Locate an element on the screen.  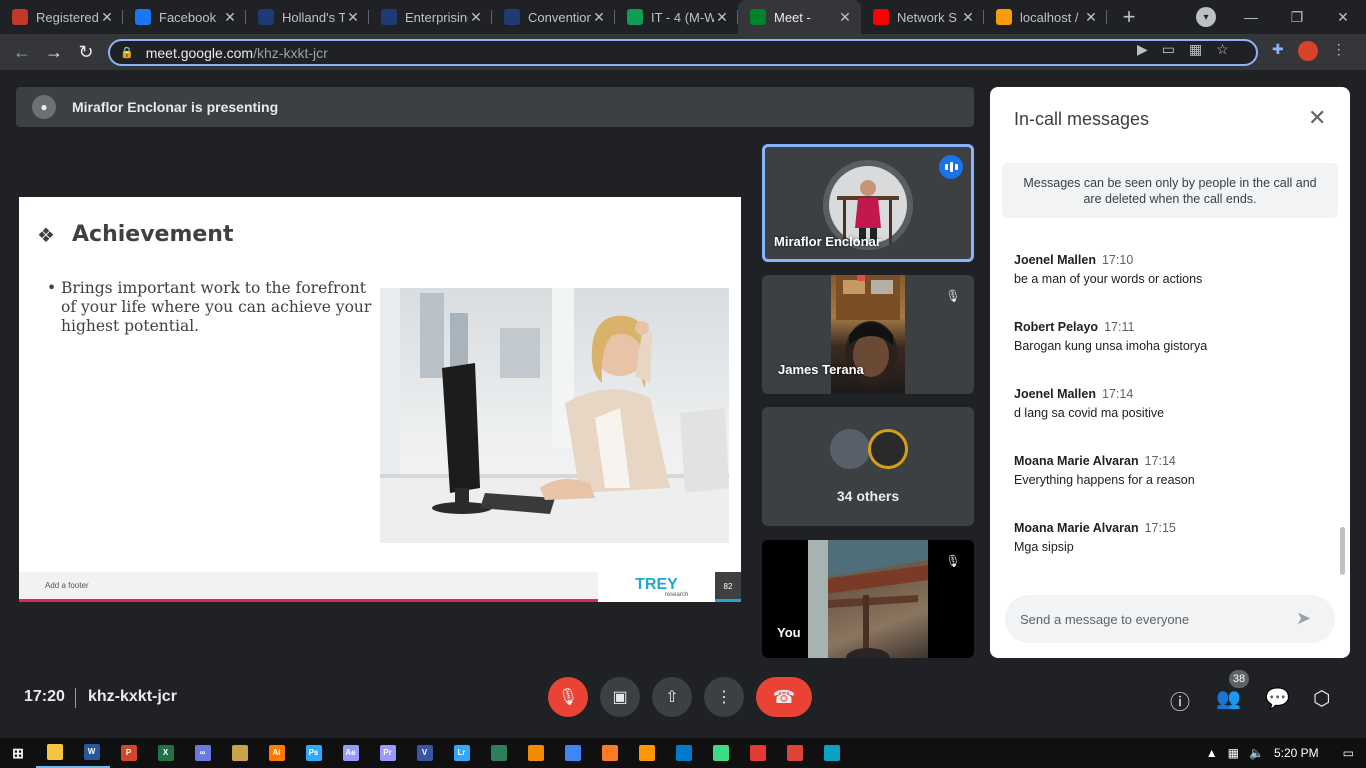
taskbar-app-visio: V is located at coordinates (424, 753).